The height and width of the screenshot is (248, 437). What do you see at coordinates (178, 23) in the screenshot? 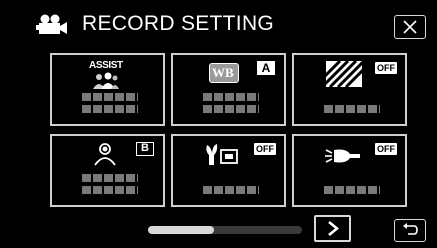
I see `page-title: RECORD SETTING` at bounding box center [178, 23].